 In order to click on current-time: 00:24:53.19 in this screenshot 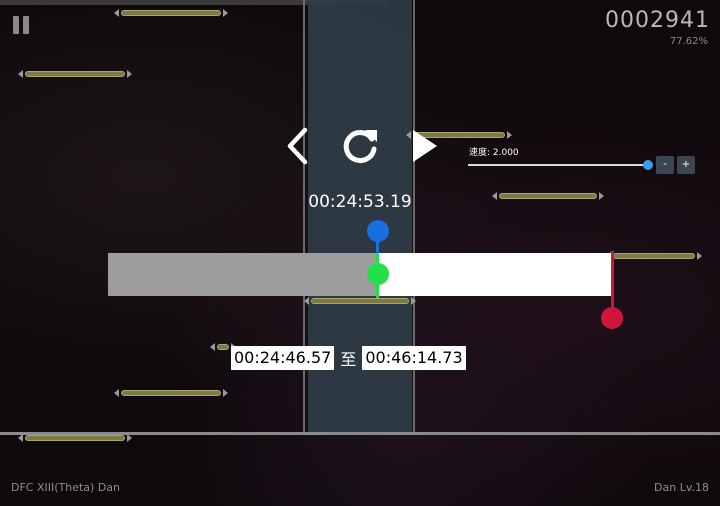, I will do `click(360, 202)`.